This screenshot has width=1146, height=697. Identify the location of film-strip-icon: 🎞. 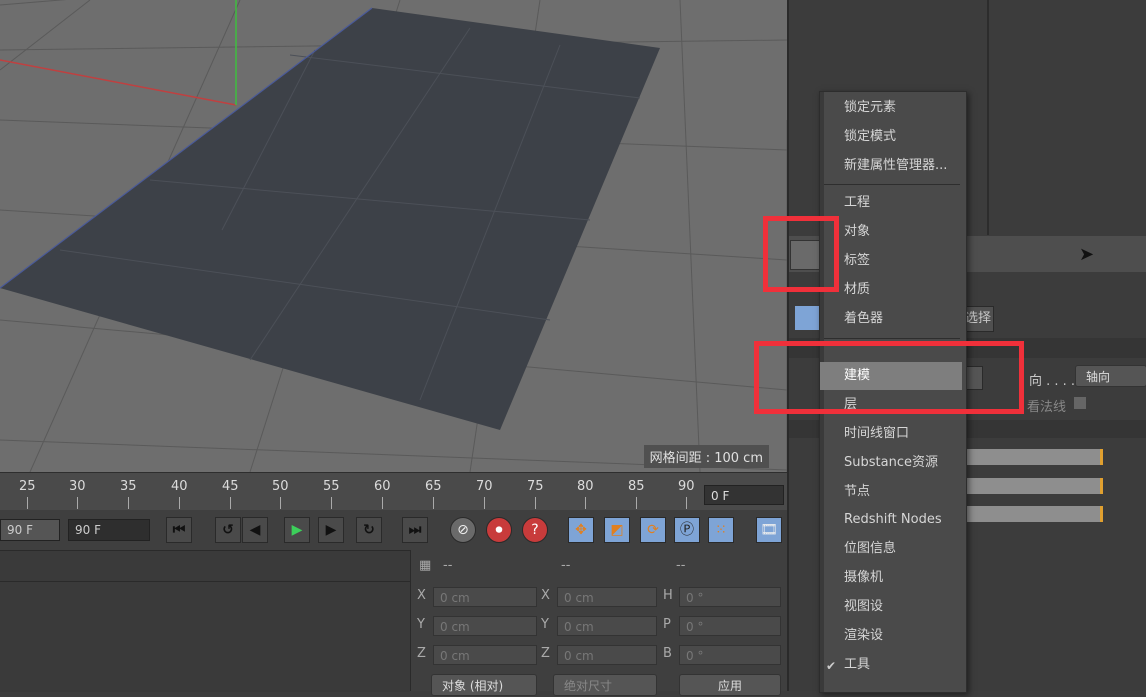
(769, 530).